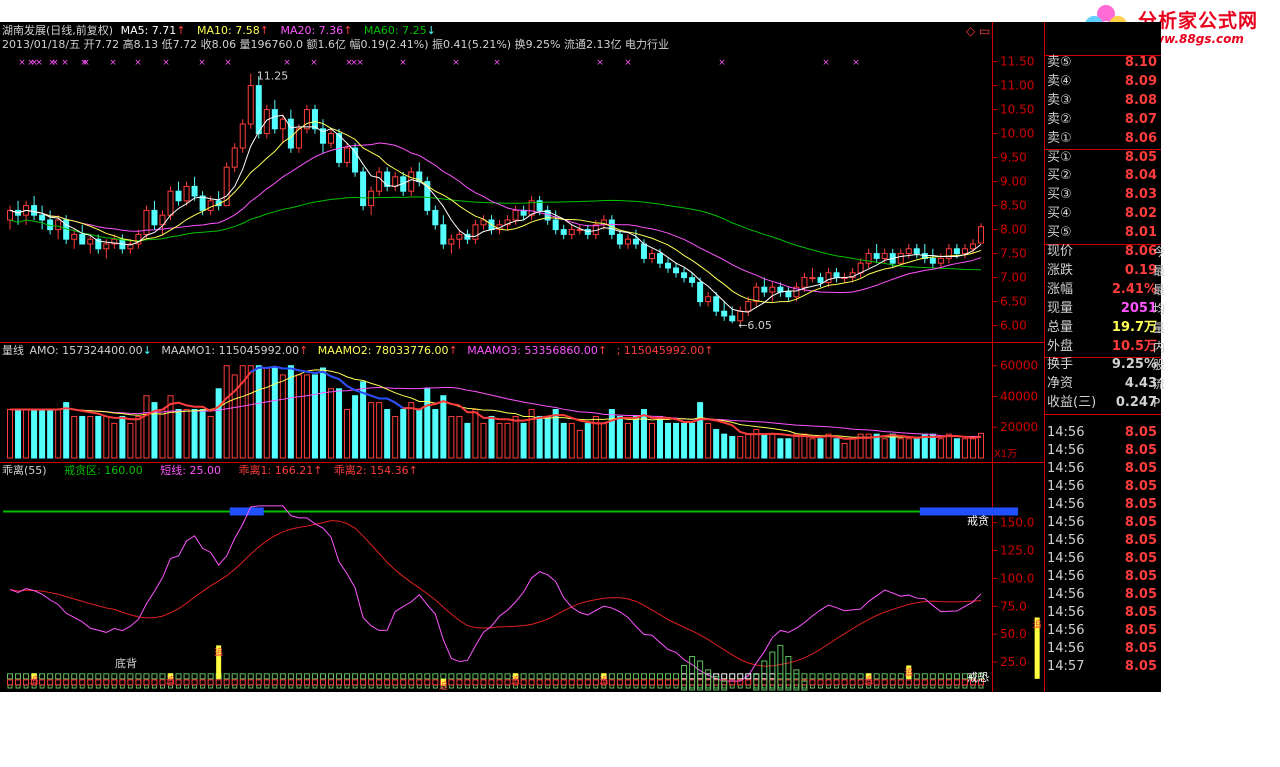 Image resolution: width=1280 pixels, height=767 pixels. Describe the element at coordinates (1013, 230) in the screenshot. I see `price-tick-label: 8.00` at that location.